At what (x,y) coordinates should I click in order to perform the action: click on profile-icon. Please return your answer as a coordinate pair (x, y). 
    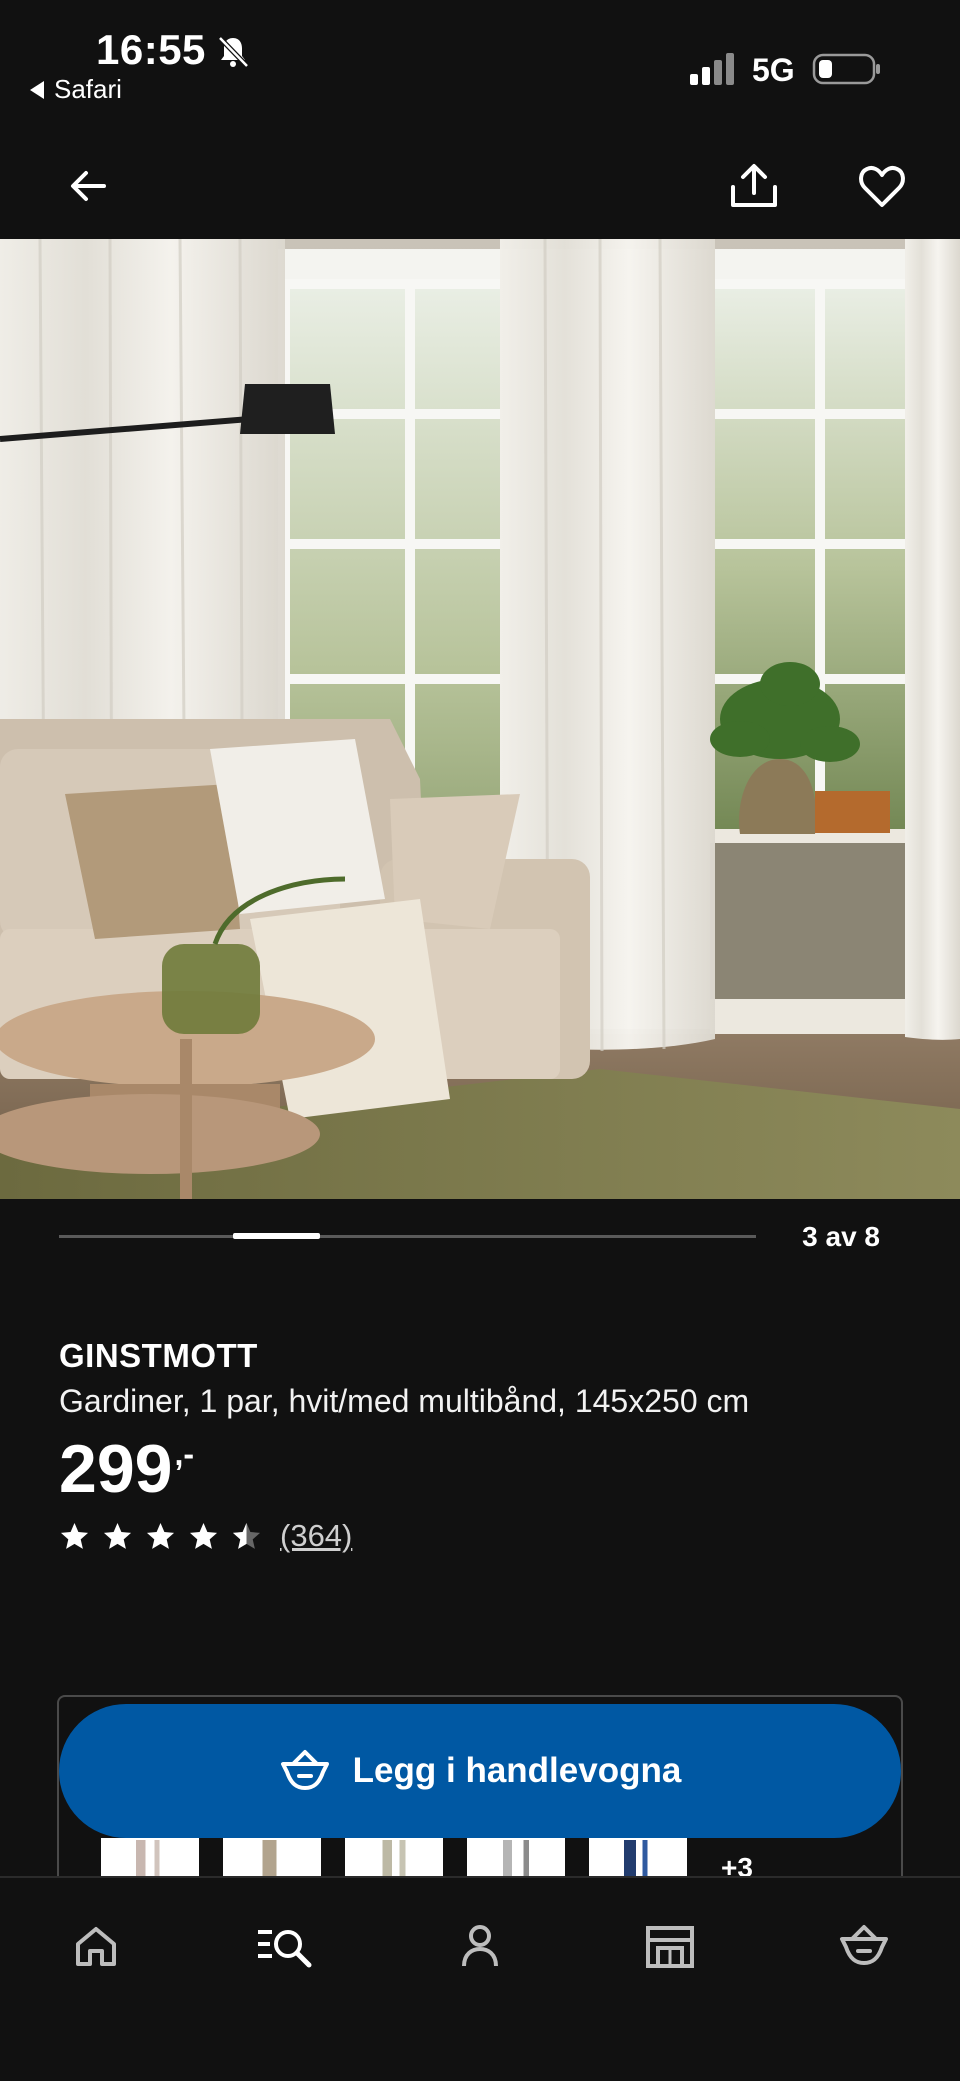
    Looking at the image, I should click on (480, 1946).